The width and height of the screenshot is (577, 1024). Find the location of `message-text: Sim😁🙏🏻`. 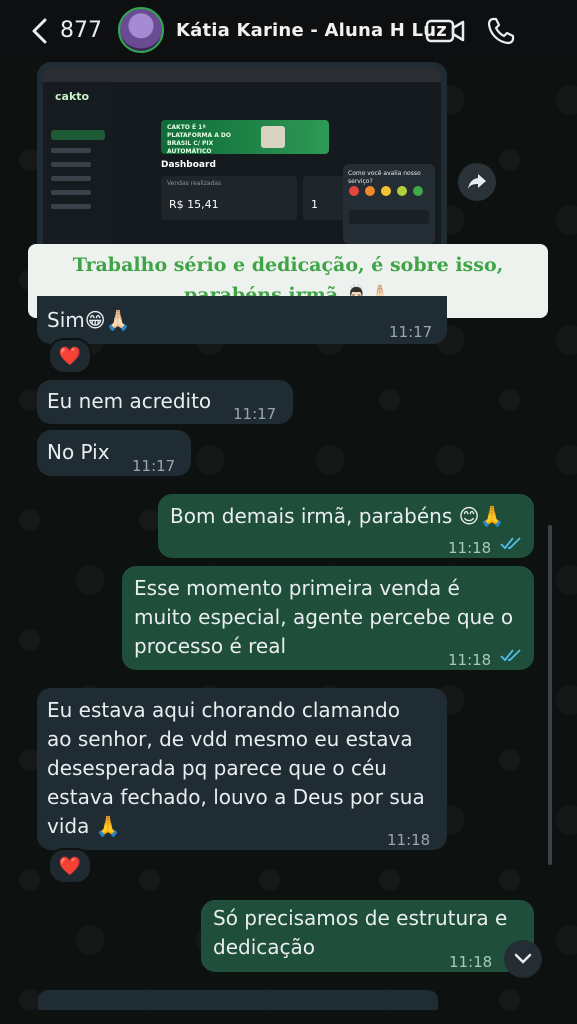

message-text: Sim😁🙏🏻 is located at coordinates (89, 320).